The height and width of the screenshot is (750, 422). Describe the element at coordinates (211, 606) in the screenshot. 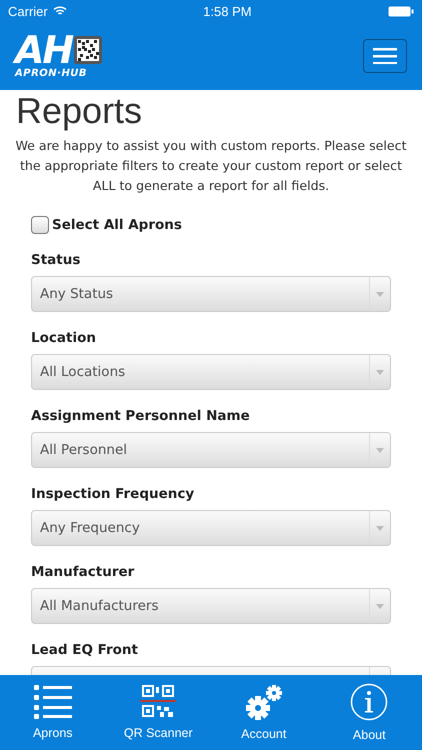

I see `filter-dropdown: All Manufacturers` at that location.